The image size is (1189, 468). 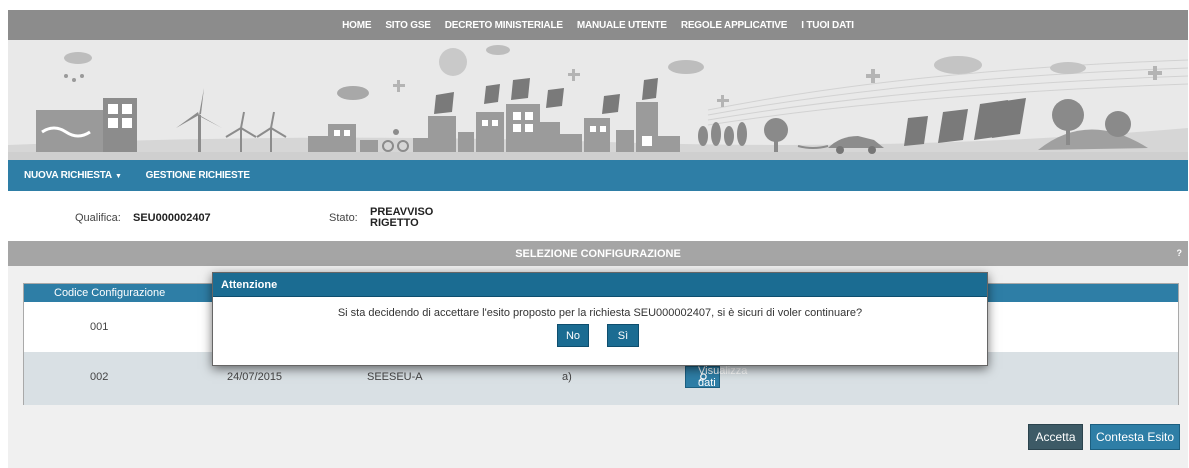 I want to click on visualizza-dati-button: Visualizza dati, so click(x=716, y=377).